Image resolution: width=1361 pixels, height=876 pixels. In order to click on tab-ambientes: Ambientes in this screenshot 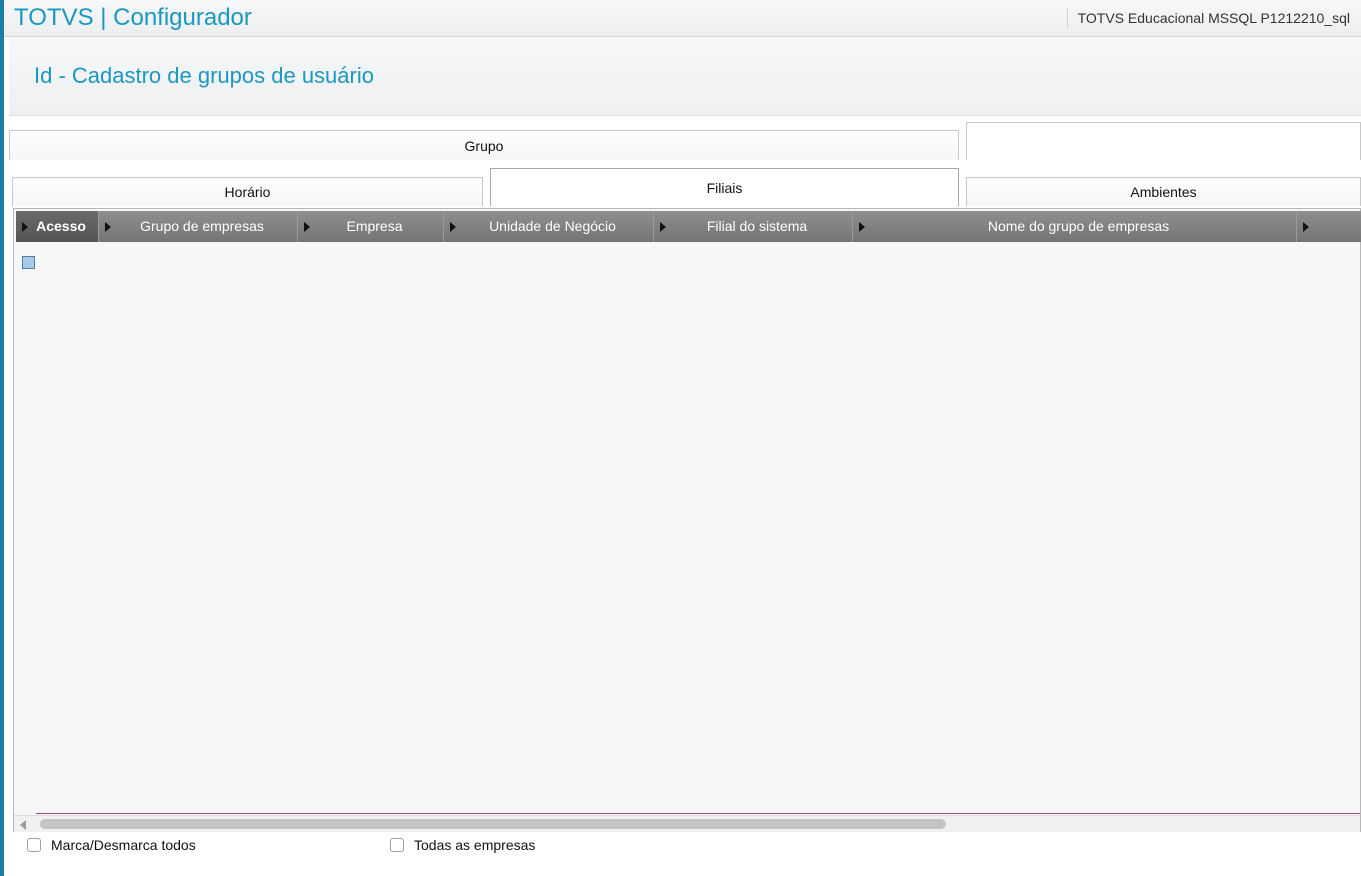, I will do `click(1163, 191)`.